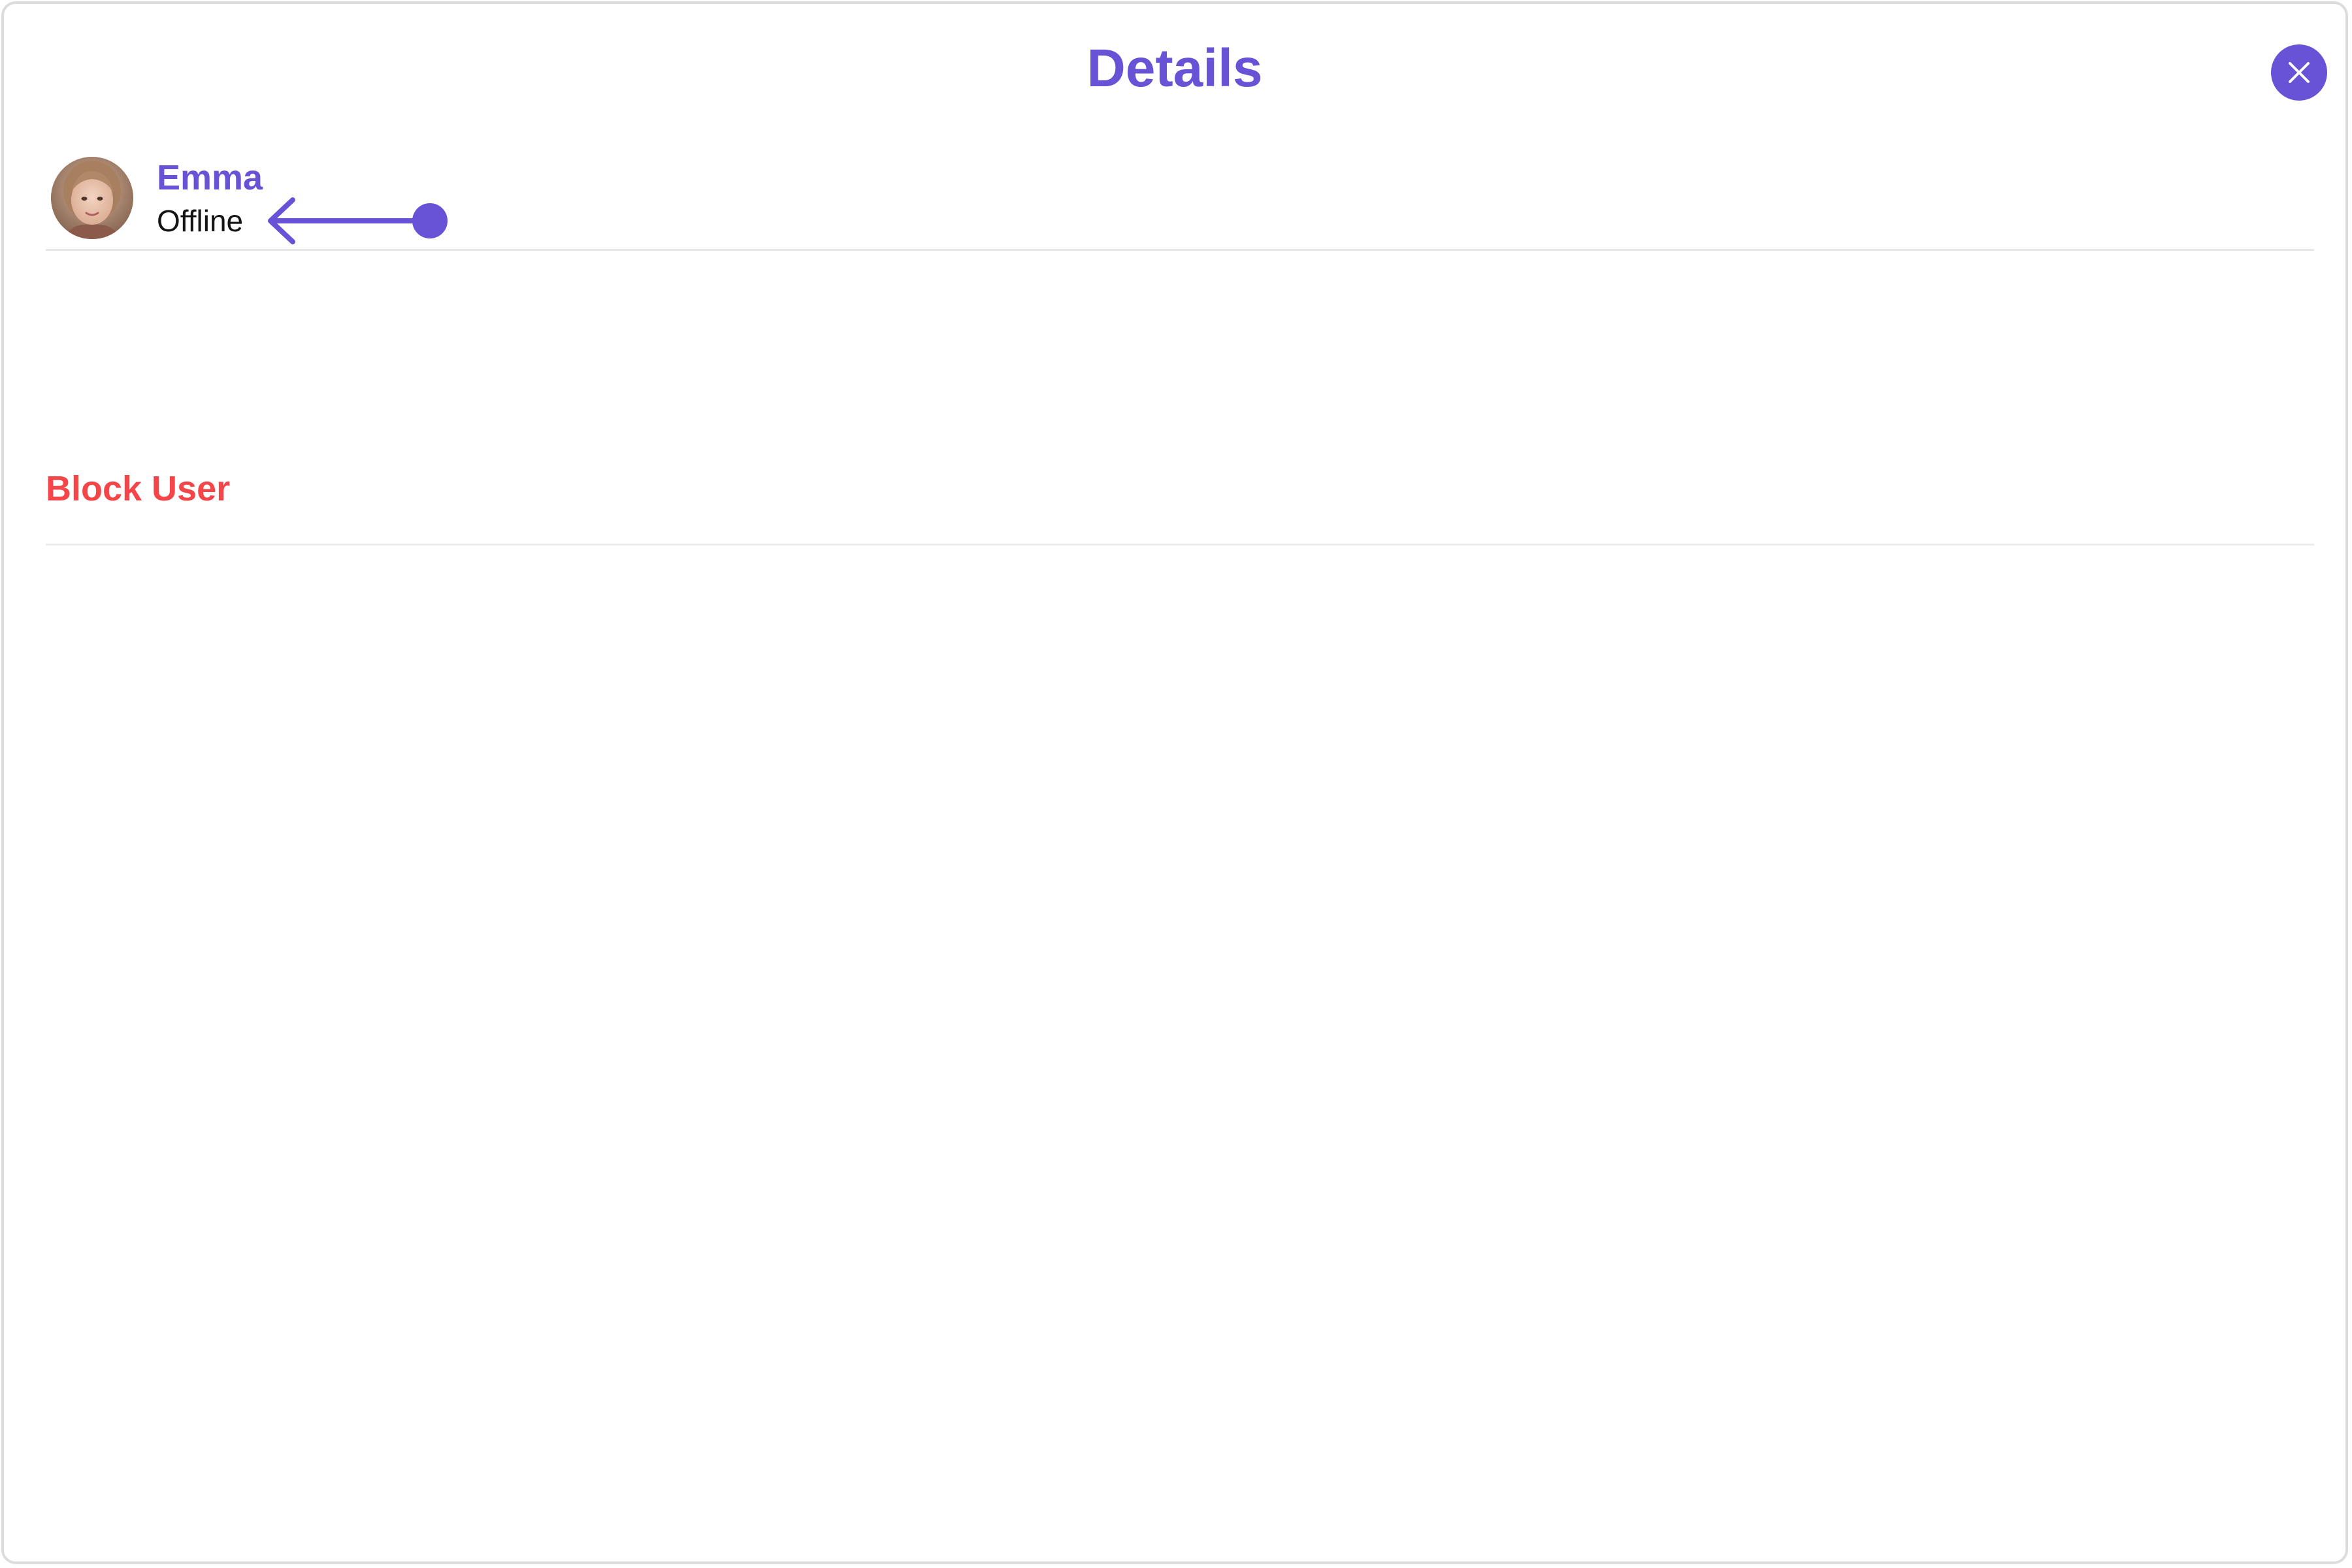 The height and width of the screenshot is (1568, 2352). I want to click on action-divider, so click(1180, 545).